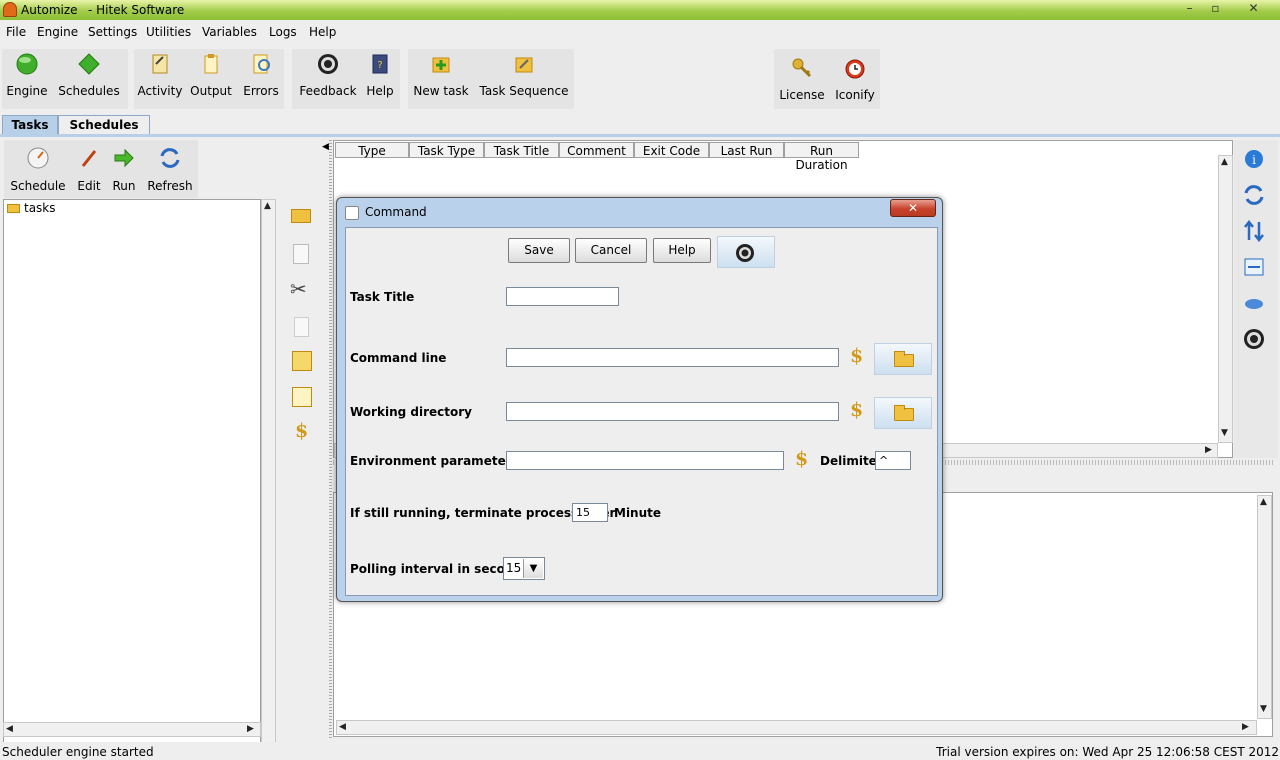 Image resolution: width=1280 pixels, height=760 pixels. I want to click on open-folder-icon, so click(301, 216).